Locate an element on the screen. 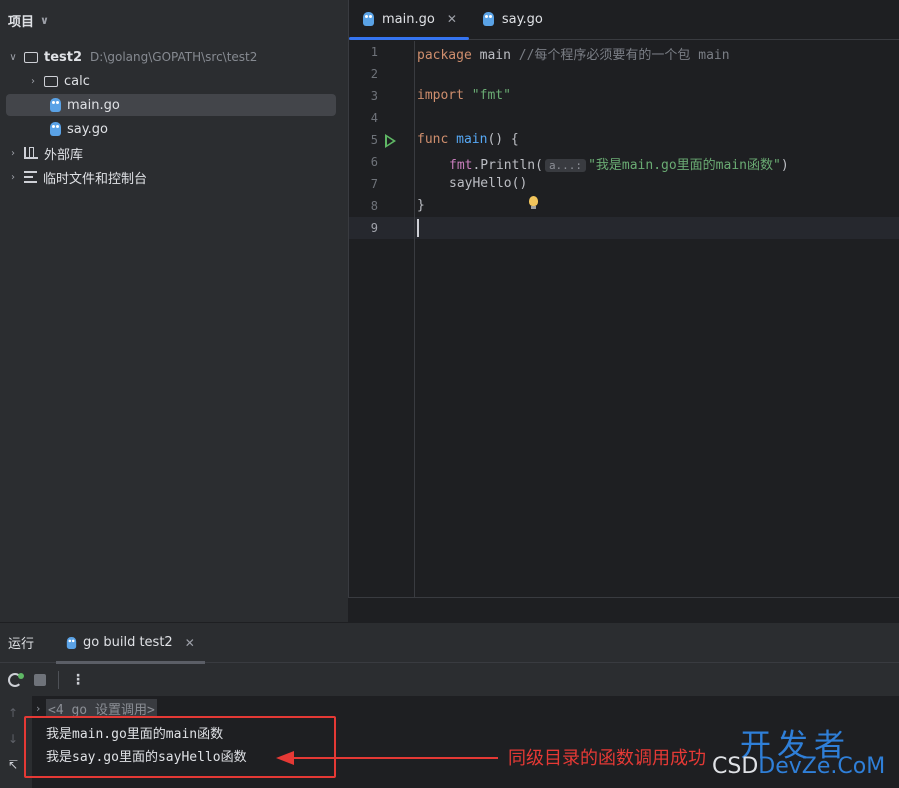 This screenshot has height=788, width=899. text-caret is located at coordinates (418, 228).